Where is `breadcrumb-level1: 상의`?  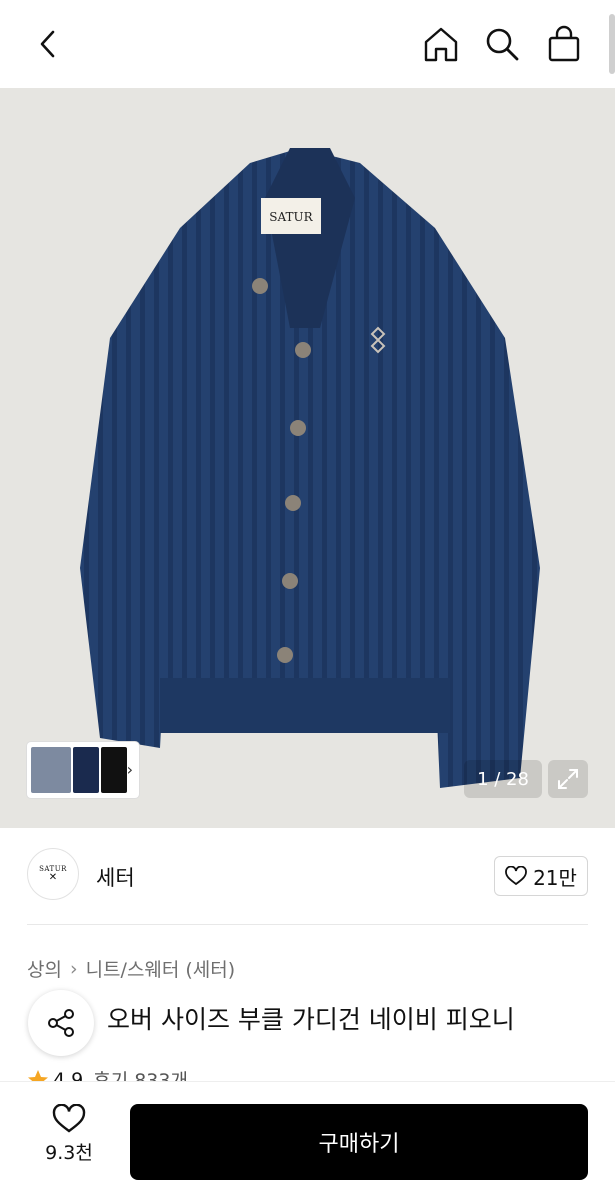 breadcrumb-level1: 상의 is located at coordinates (44, 968).